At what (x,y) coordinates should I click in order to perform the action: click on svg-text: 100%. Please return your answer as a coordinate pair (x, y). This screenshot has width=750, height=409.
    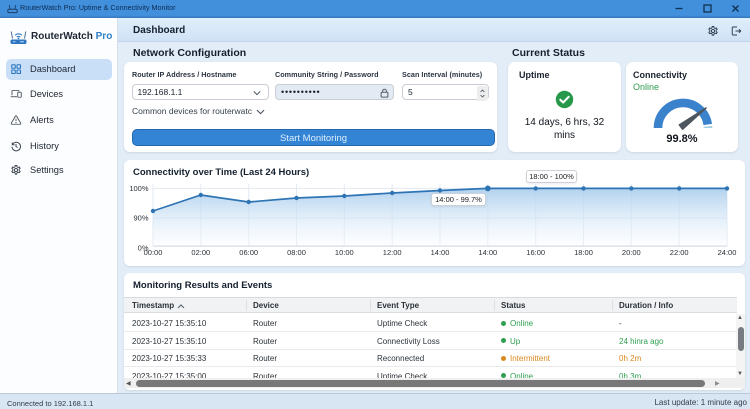
    Looking at the image, I should click on (139, 188).